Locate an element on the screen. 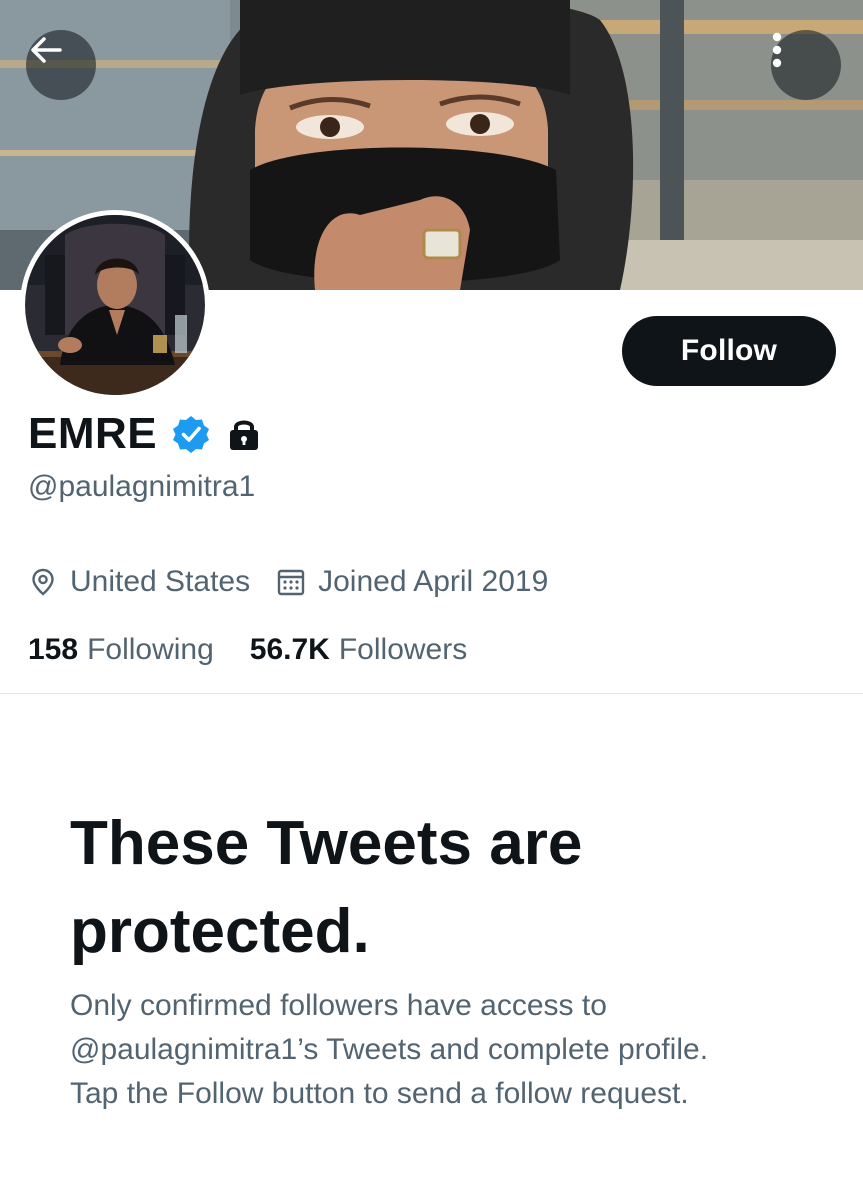 The image size is (863, 1200). location-pin-icon is located at coordinates (43, 582).